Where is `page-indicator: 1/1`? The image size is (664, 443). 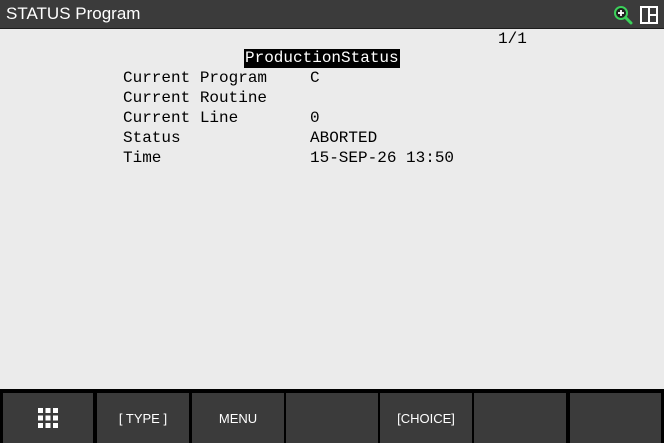
page-indicator: 1/1 is located at coordinates (512, 39).